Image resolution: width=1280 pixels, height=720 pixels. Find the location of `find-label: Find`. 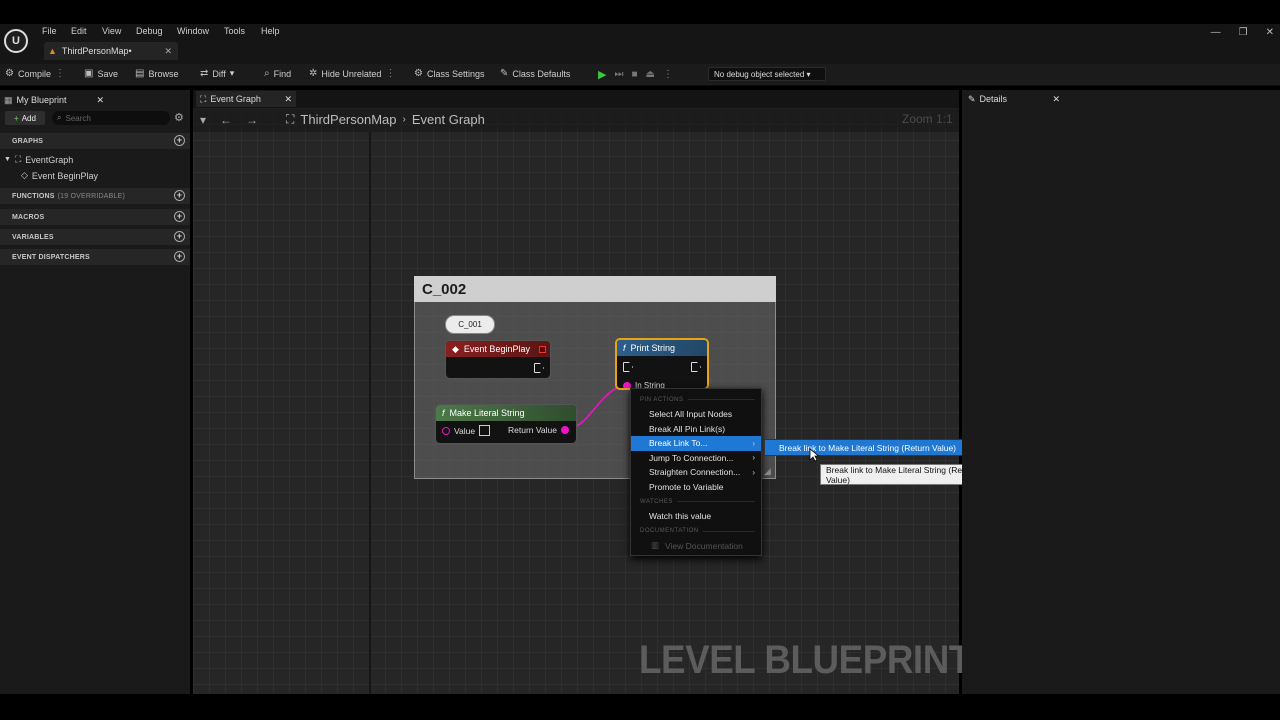

find-label: Find is located at coordinates (282, 73).